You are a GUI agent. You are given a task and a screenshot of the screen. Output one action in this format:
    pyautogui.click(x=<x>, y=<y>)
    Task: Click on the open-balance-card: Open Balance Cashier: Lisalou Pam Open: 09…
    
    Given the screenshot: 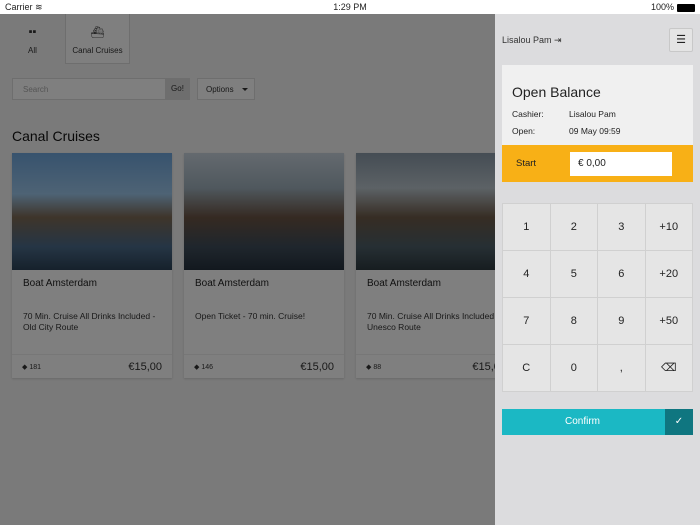 What is the action you would take?
    pyautogui.click(x=597, y=123)
    